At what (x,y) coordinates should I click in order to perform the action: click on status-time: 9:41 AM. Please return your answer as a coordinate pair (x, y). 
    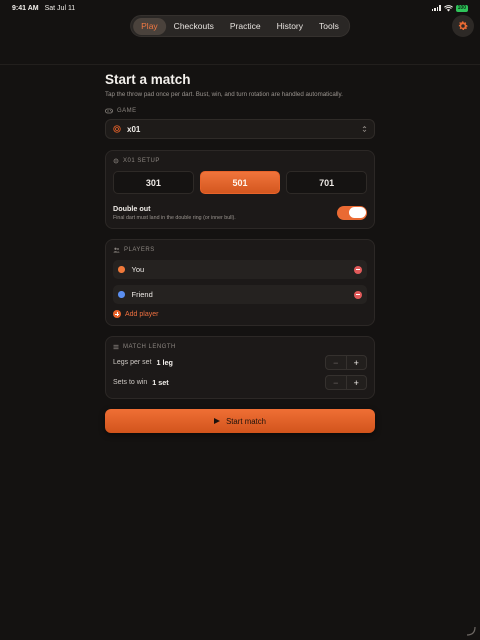
    Looking at the image, I should click on (25, 8).